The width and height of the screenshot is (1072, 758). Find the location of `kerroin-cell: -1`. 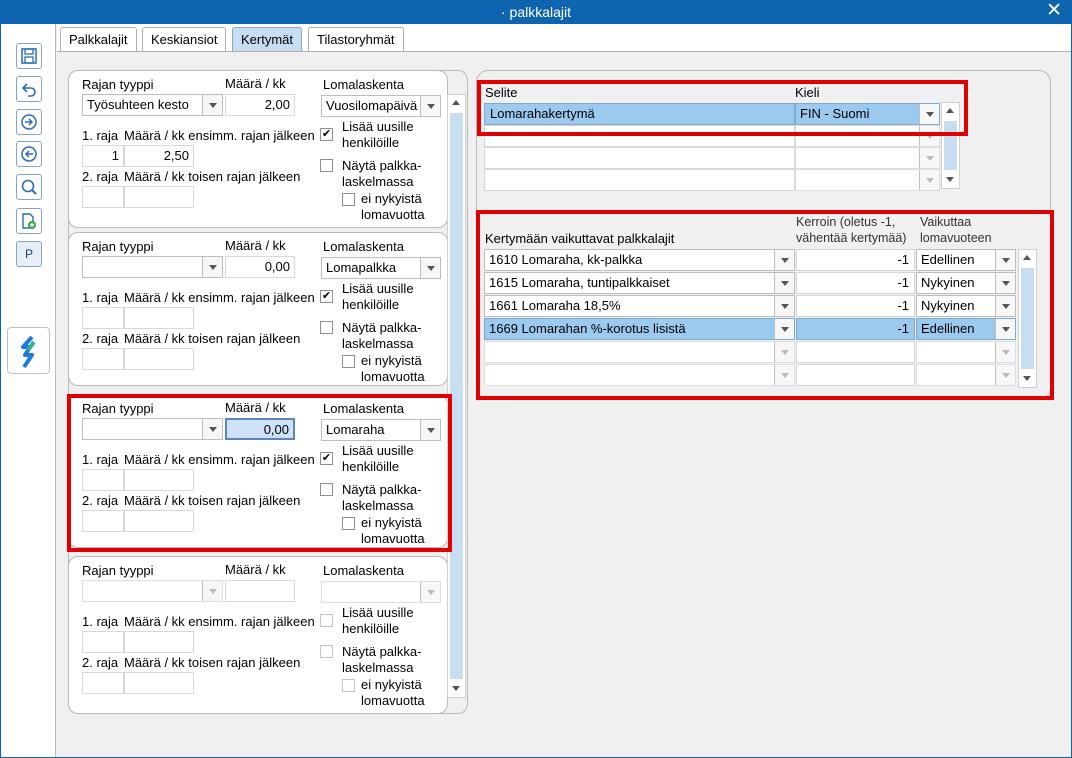

kerroin-cell: -1 is located at coordinates (855, 260).